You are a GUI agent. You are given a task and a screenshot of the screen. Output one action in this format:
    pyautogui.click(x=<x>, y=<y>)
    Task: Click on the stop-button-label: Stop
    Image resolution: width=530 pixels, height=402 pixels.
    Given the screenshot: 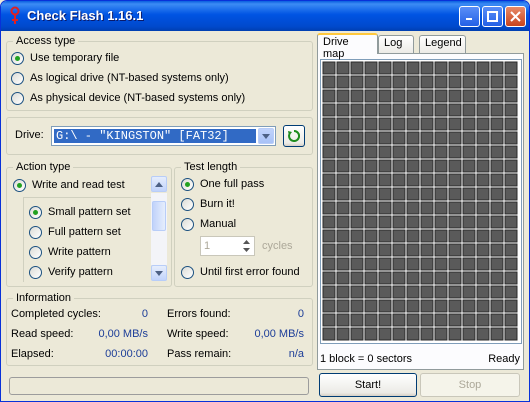 What is the action you would take?
    pyautogui.click(x=470, y=385)
    